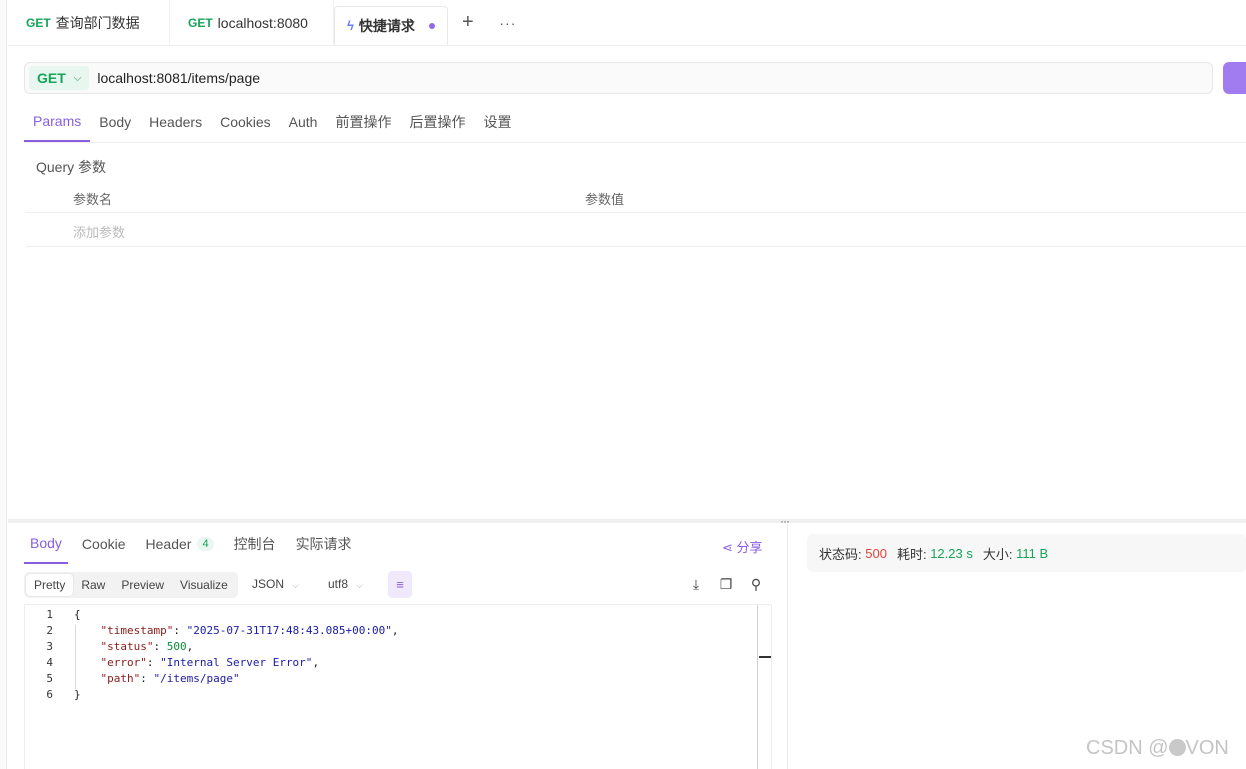 This screenshot has width=1246, height=769. What do you see at coordinates (363, 122) in the screenshot?
I see `tab-pre-ops: 前置操作` at bounding box center [363, 122].